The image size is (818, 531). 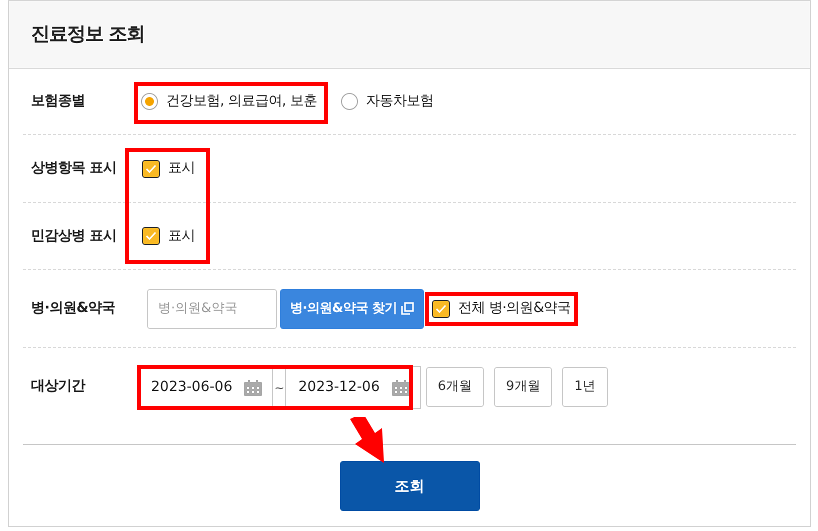 What do you see at coordinates (58, 101) in the screenshot?
I see `field-label: 보험종별` at bounding box center [58, 101].